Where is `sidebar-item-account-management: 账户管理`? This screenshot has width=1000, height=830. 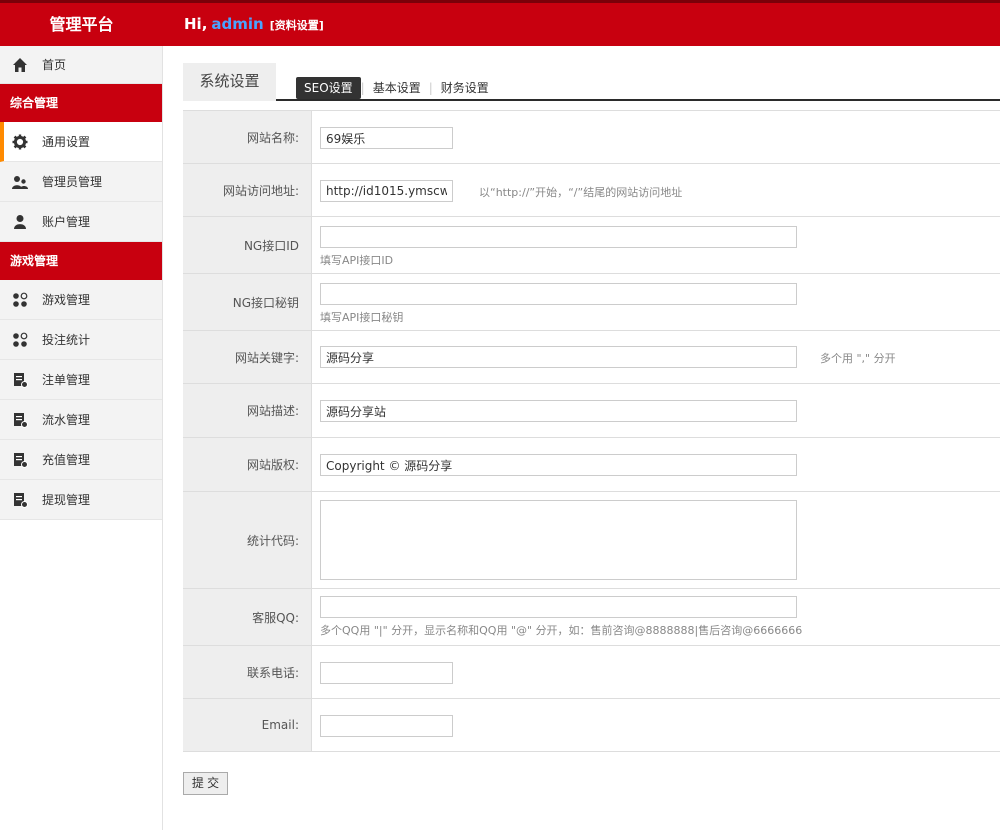
sidebar-item-account-management: 账户管理 is located at coordinates (81, 222).